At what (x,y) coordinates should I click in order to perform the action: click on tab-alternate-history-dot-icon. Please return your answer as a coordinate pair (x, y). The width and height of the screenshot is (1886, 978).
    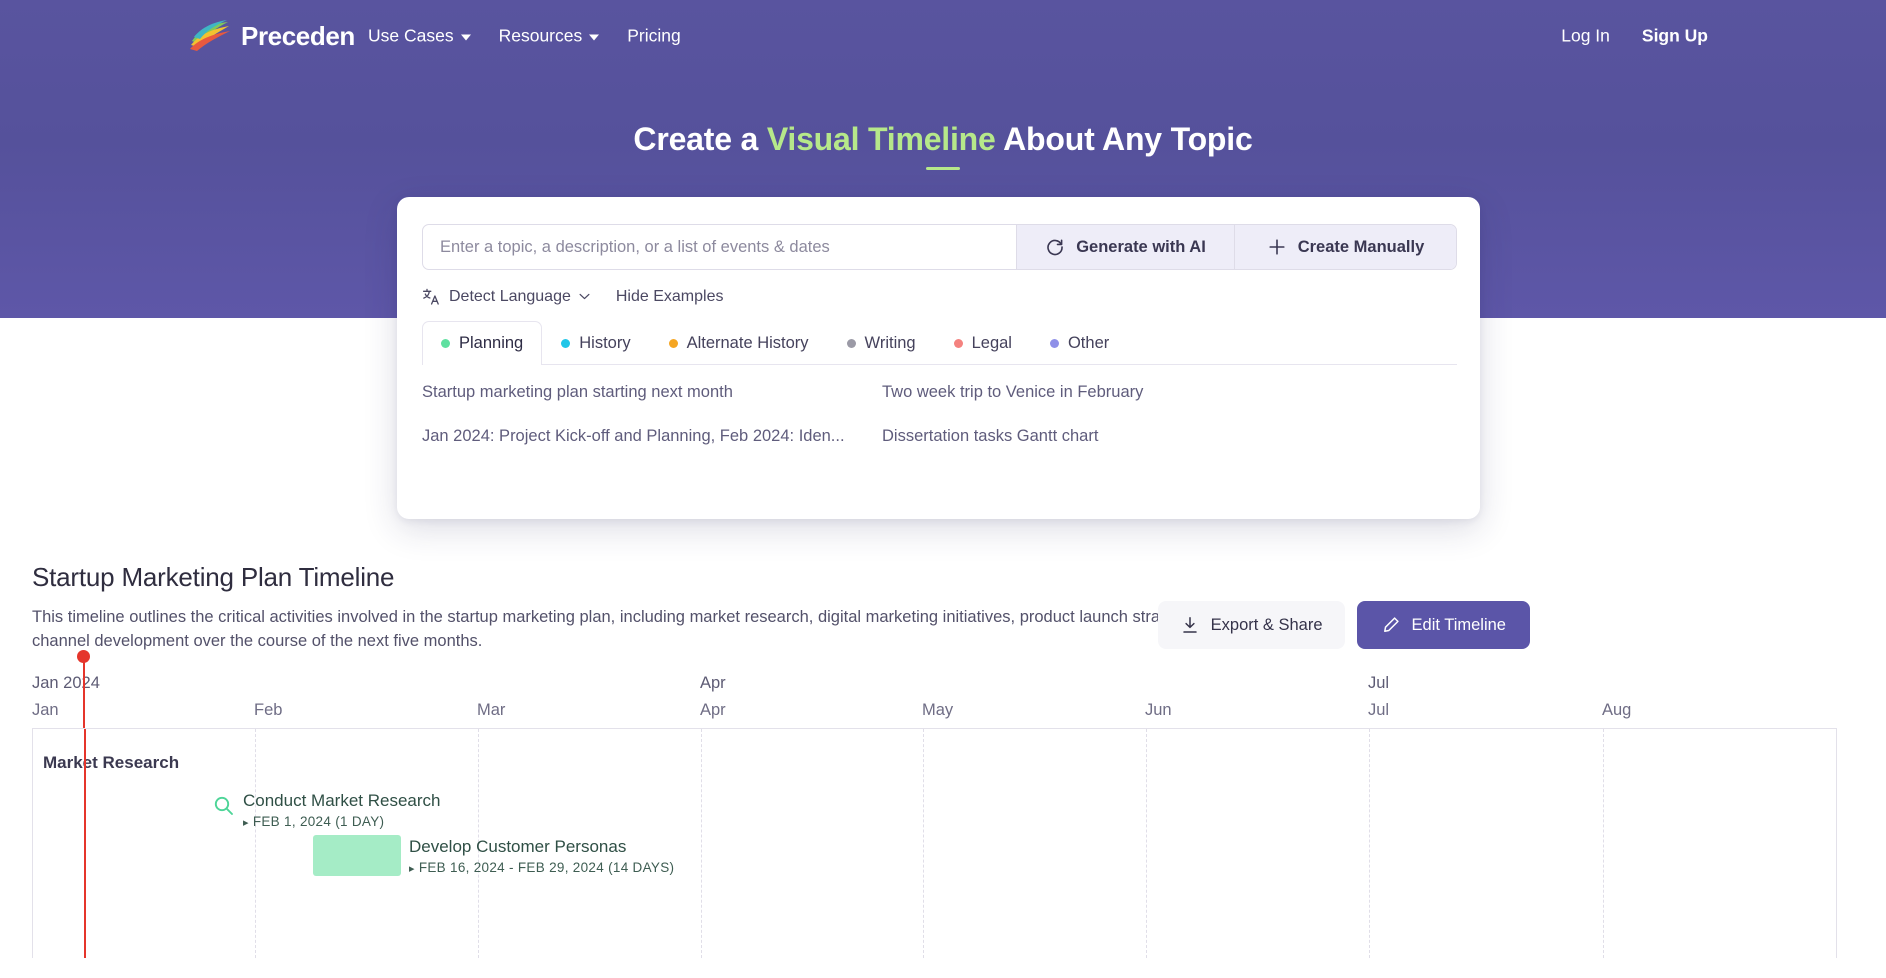
    Looking at the image, I should click on (673, 343).